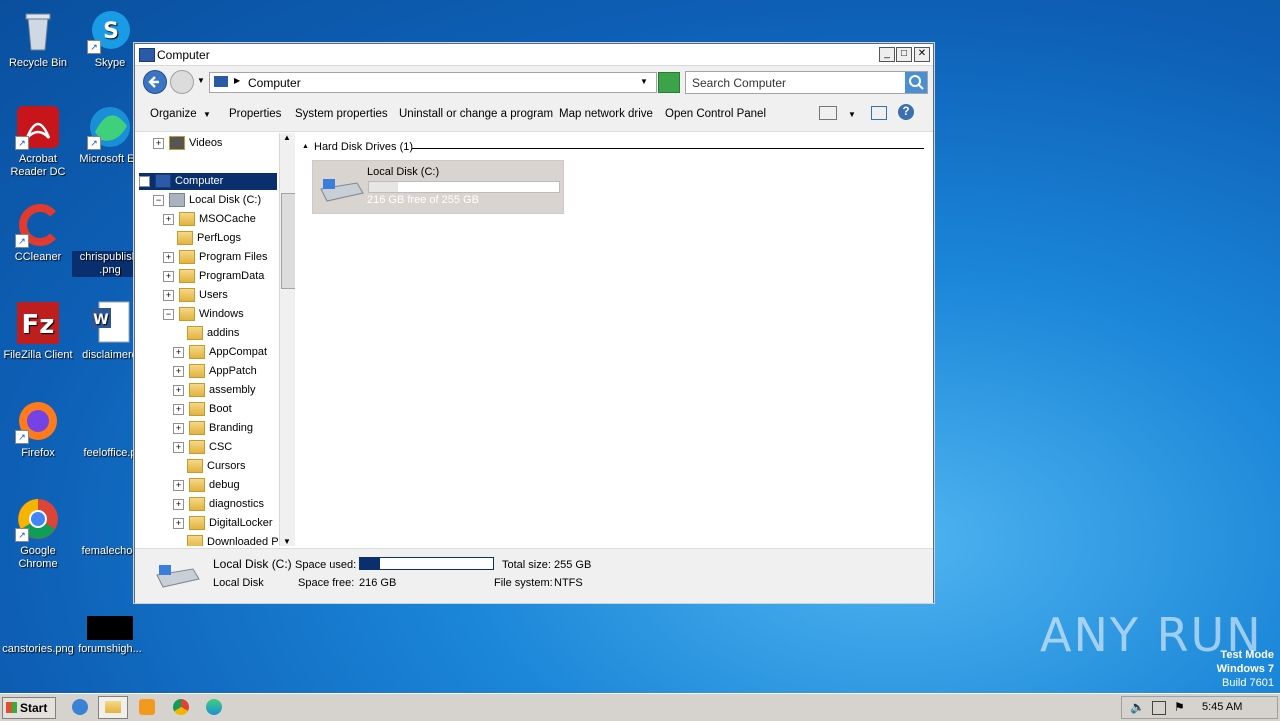  What do you see at coordinates (38, 625) in the screenshot?
I see `desktop-icon-png-file: canstories.png` at bounding box center [38, 625].